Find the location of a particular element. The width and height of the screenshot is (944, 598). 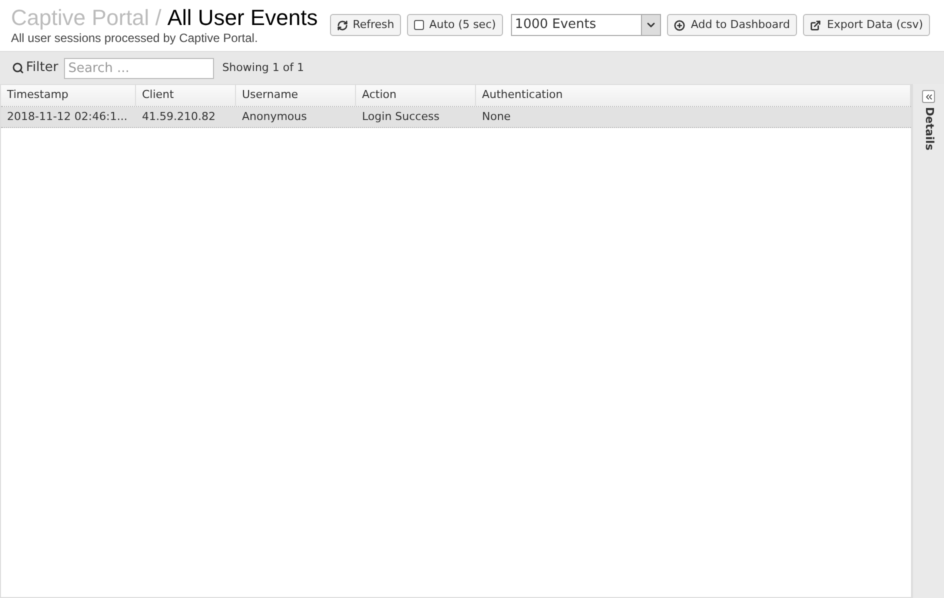

collapse-button is located at coordinates (928, 96).